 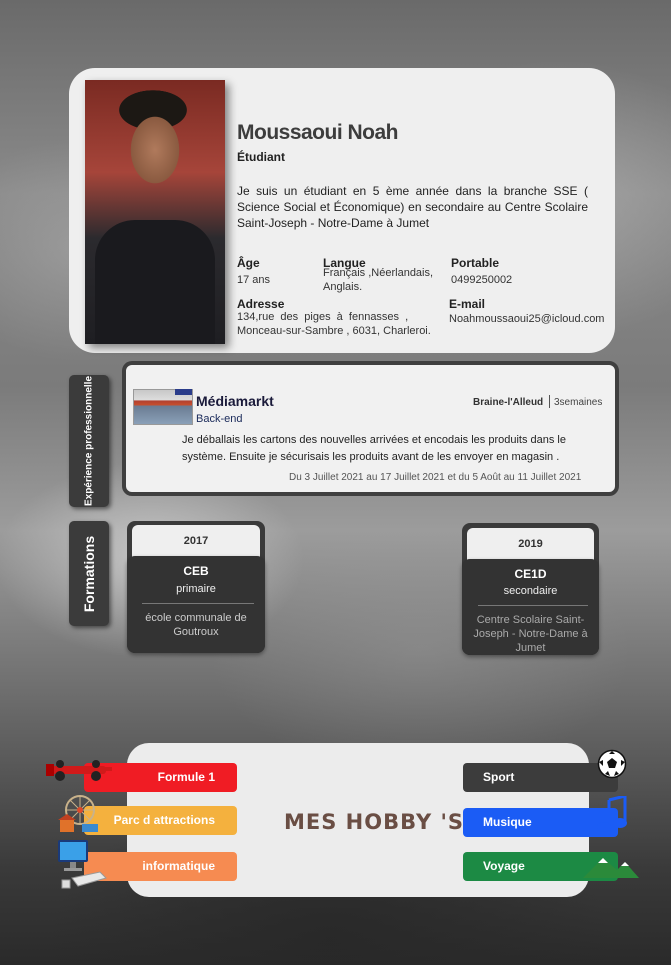 What do you see at coordinates (196, 589) in the screenshot?
I see `formation-level: primaire` at bounding box center [196, 589].